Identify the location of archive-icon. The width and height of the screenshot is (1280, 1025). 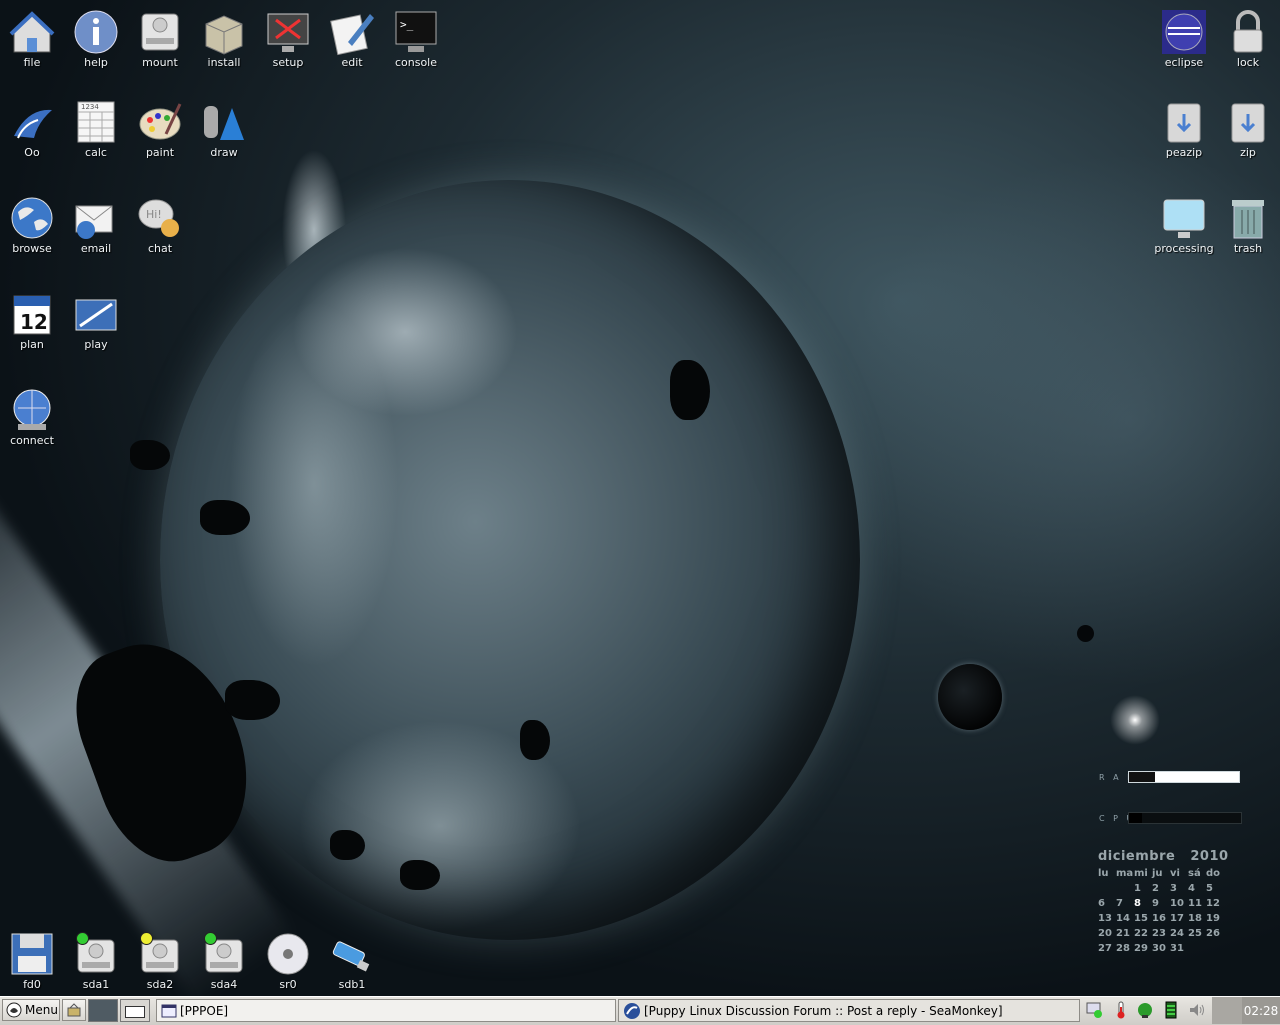
(1184, 122).